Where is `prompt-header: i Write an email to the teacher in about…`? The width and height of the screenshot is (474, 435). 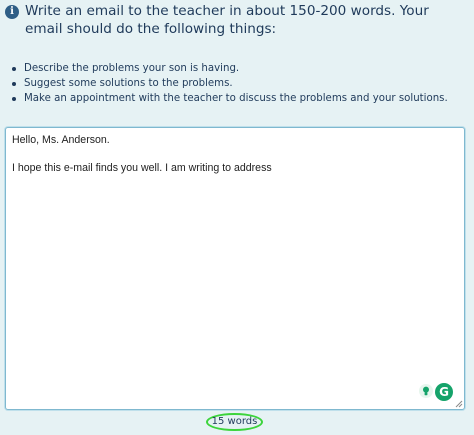 prompt-header: i Write an email to the teacher in about… is located at coordinates (235, 20).